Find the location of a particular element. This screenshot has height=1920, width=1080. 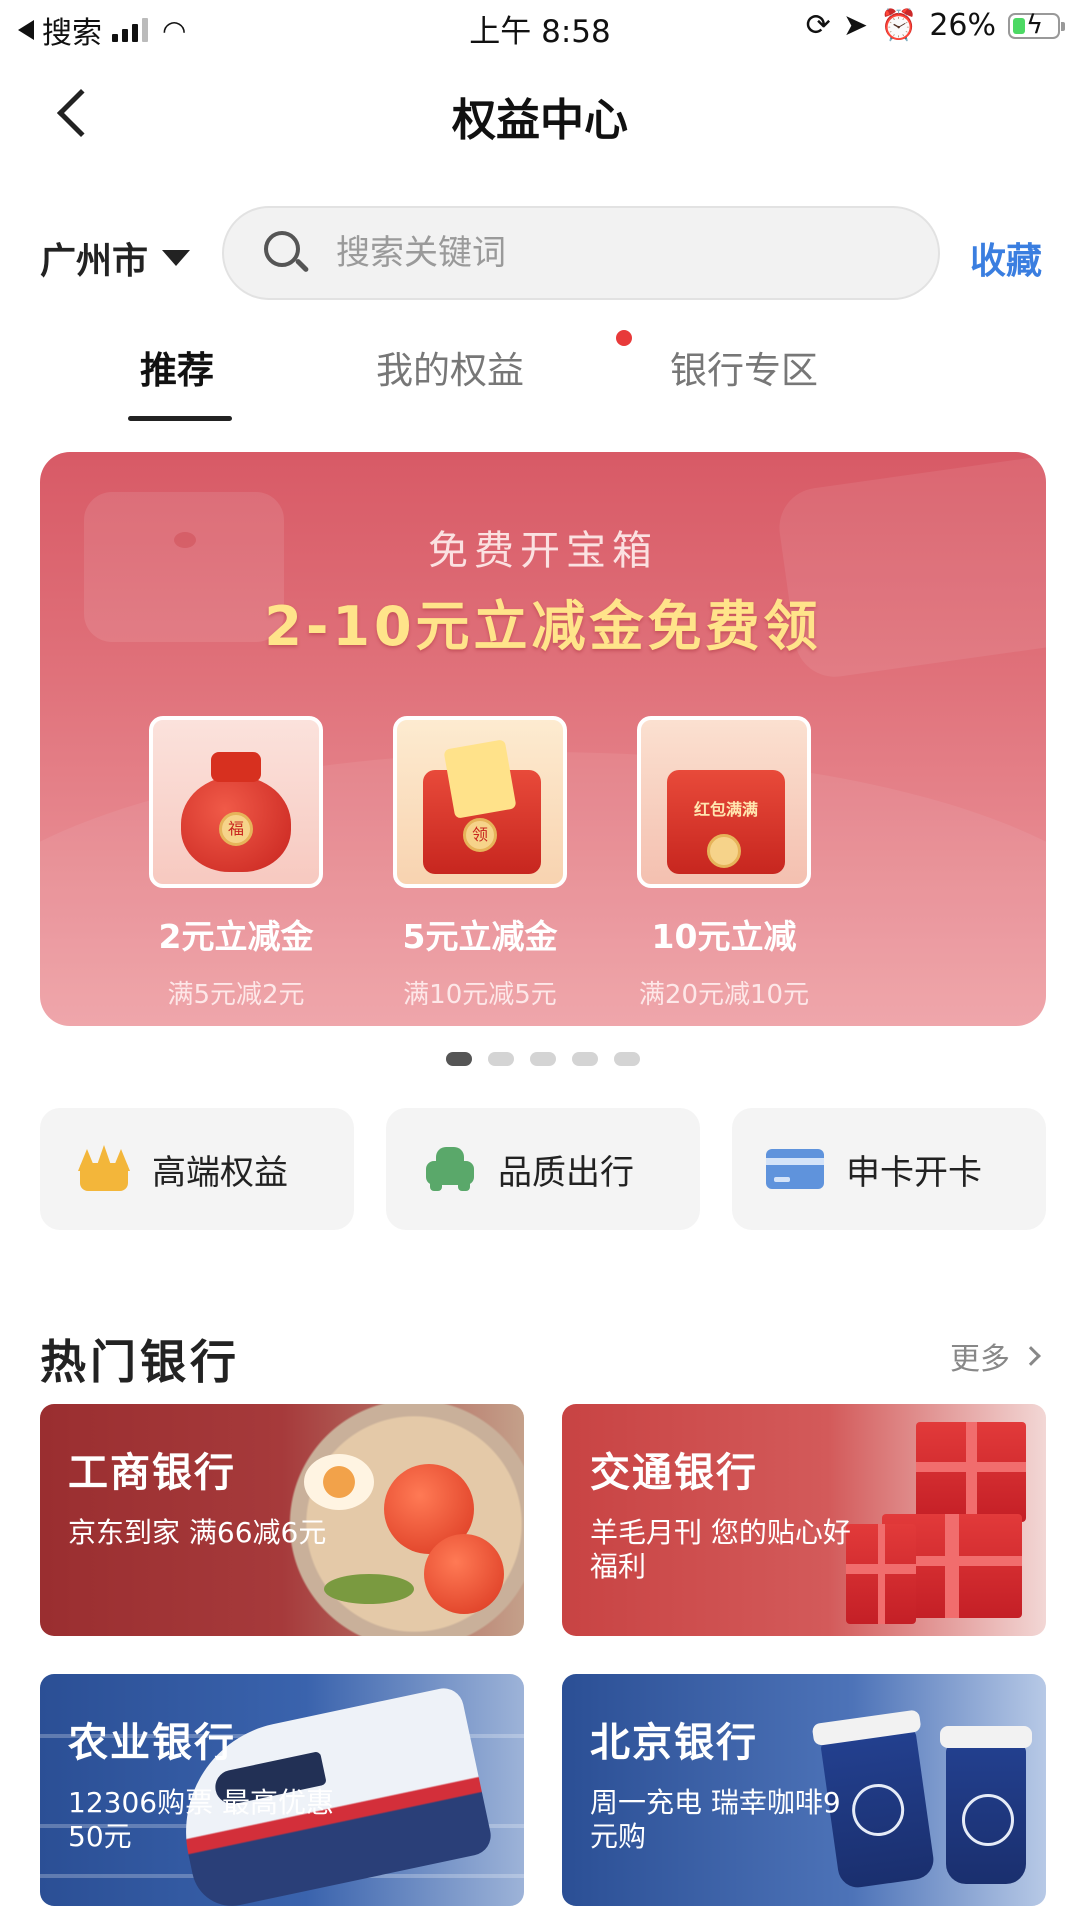

quick-entry-card: 申卡开卡 is located at coordinates (889, 1169).